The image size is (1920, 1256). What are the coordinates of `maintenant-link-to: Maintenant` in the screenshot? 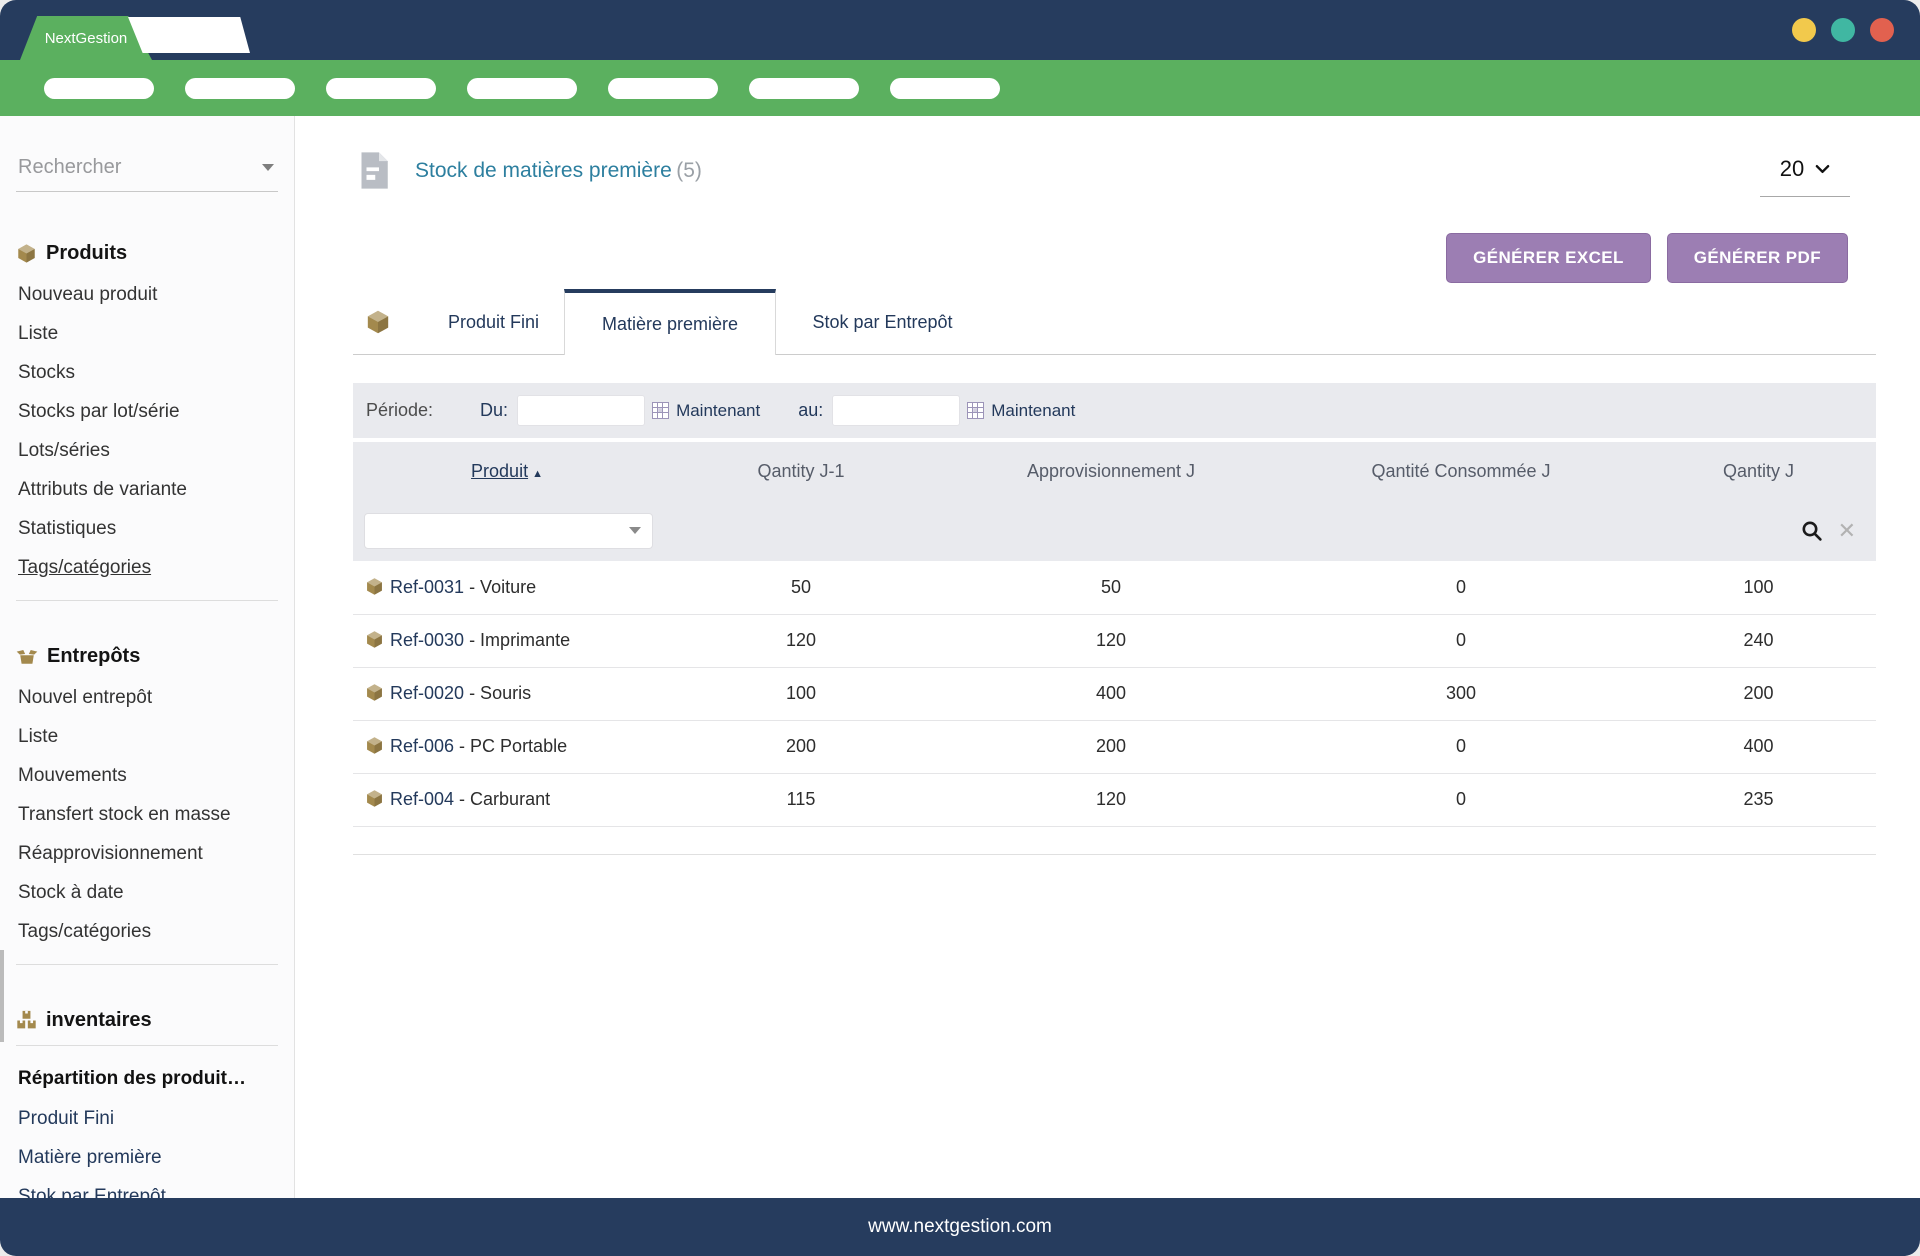 It's located at (1033, 411).